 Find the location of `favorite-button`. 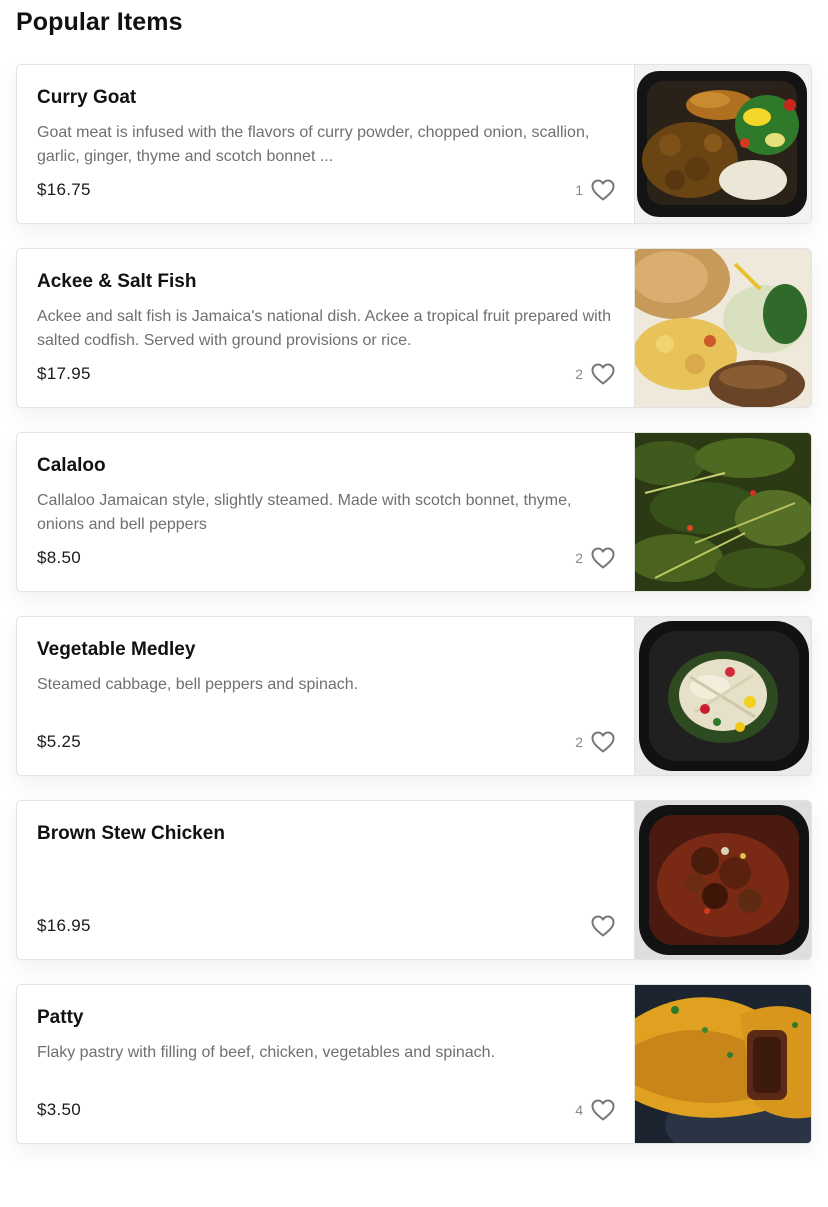

favorite-button is located at coordinates (599, 926).